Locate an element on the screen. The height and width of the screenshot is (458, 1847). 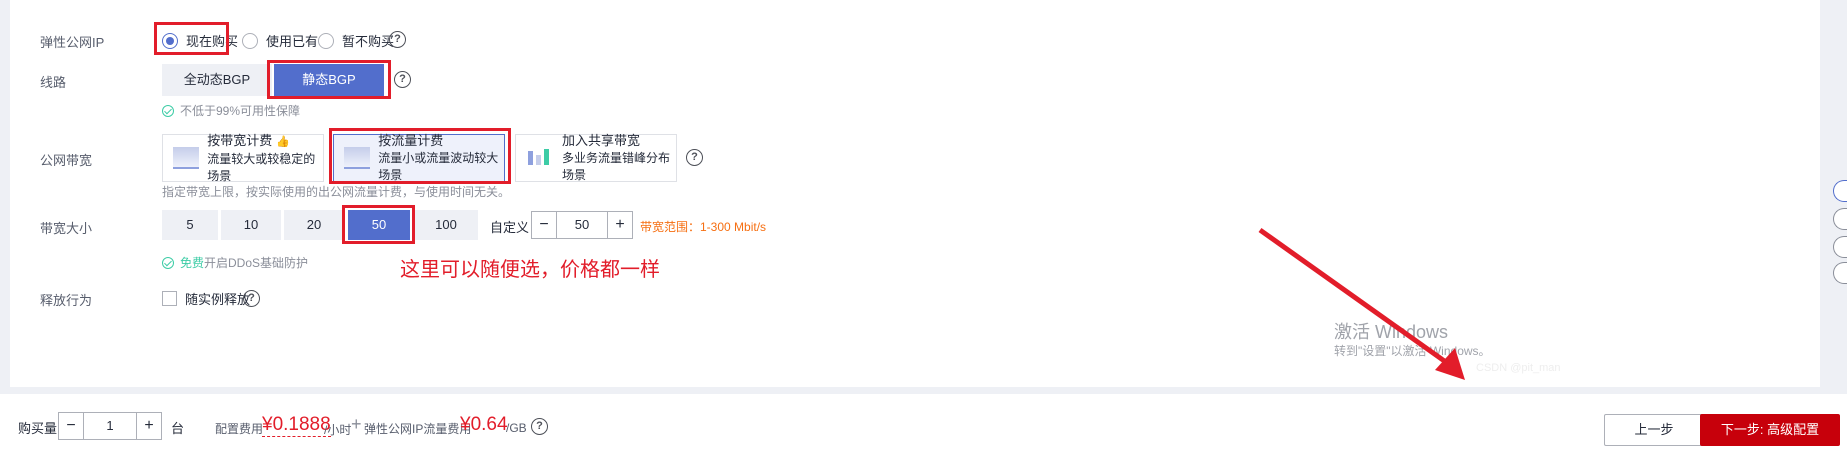
feedback-side-icon is located at coordinates (1840, 273).